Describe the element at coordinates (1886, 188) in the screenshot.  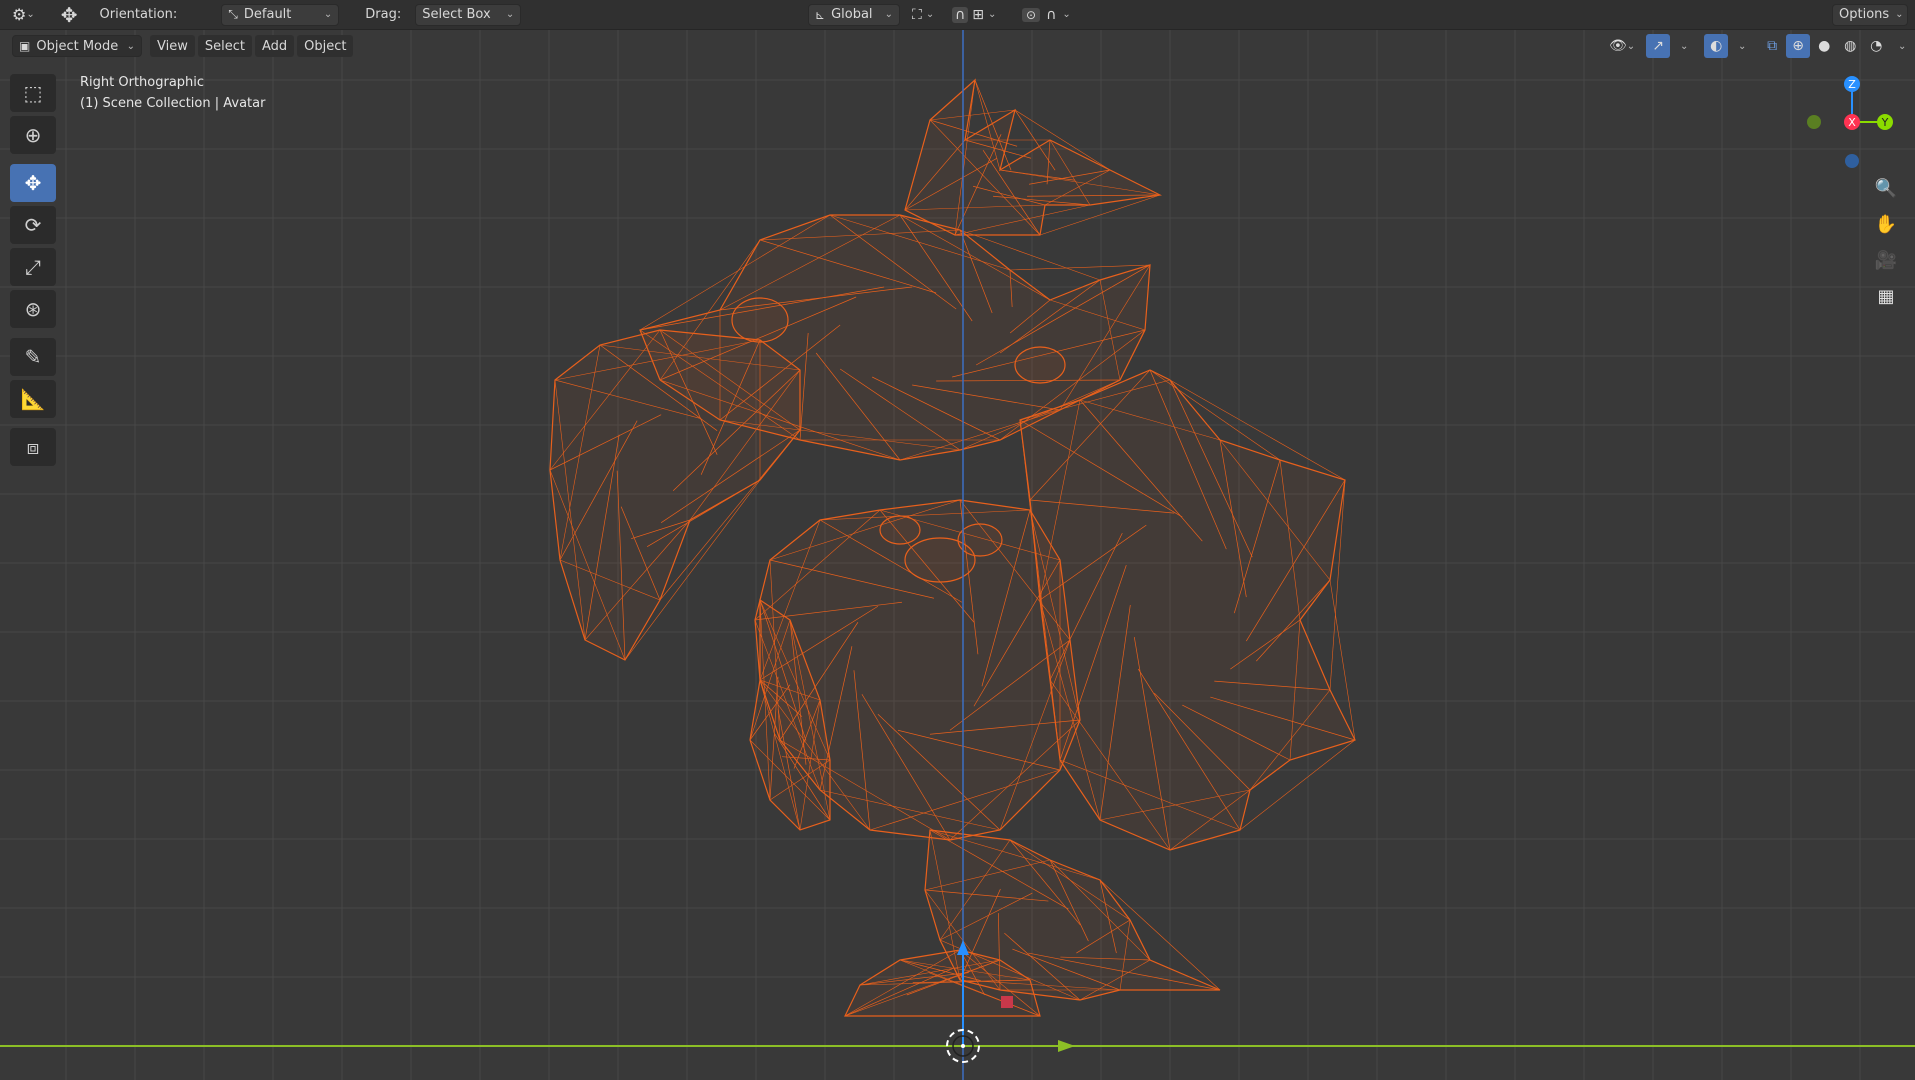
I see `zoom-icon: 🔍` at that location.